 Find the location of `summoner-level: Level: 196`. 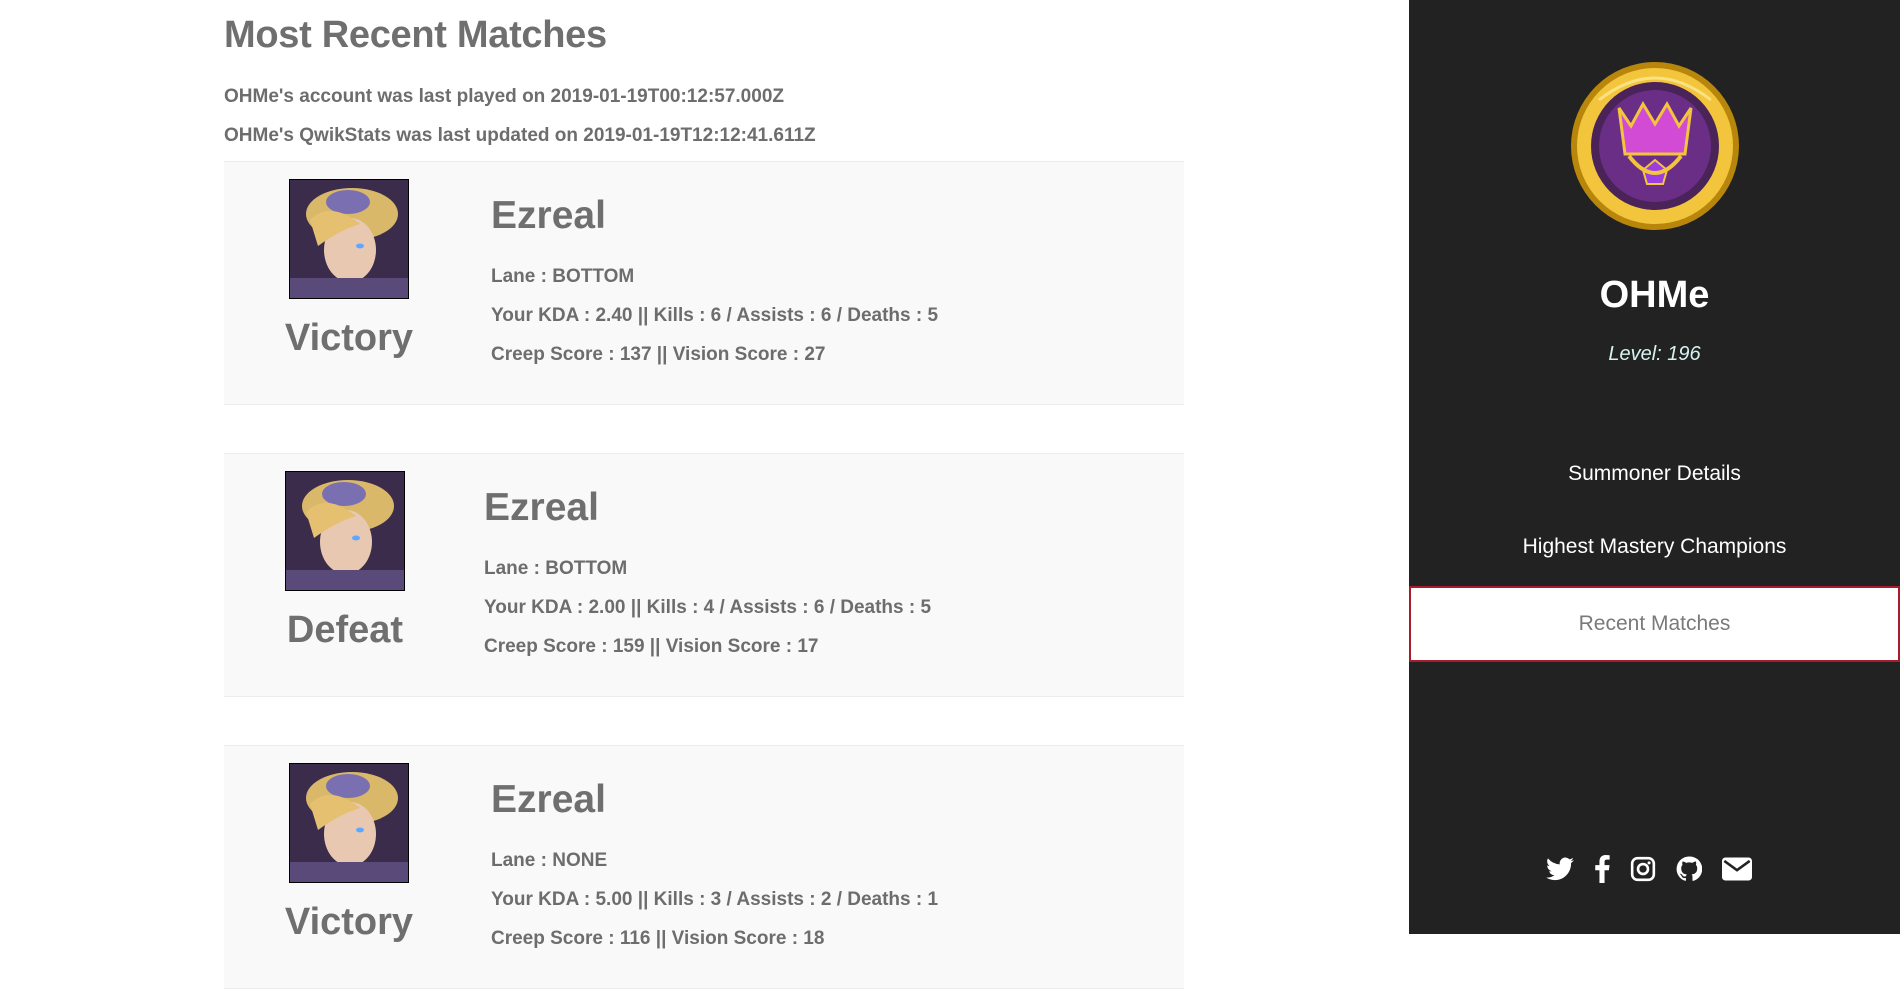

summoner-level: Level: 196 is located at coordinates (1654, 354).